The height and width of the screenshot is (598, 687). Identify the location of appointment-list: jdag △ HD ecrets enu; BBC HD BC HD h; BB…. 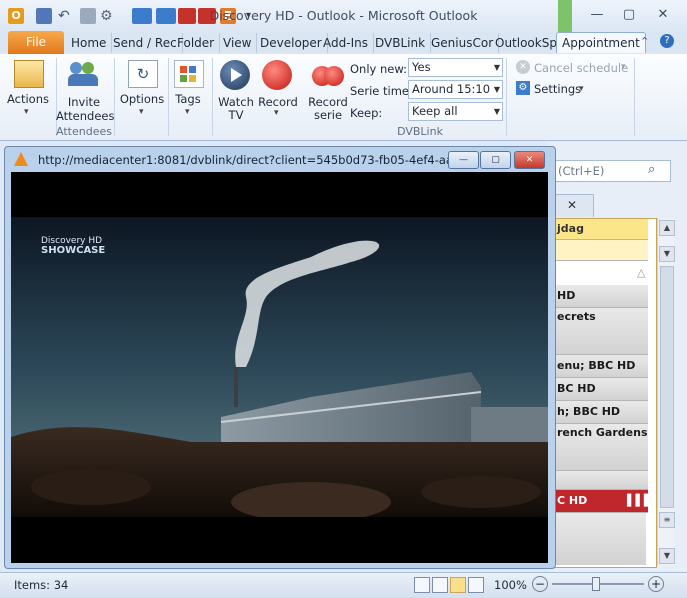
(605, 393).